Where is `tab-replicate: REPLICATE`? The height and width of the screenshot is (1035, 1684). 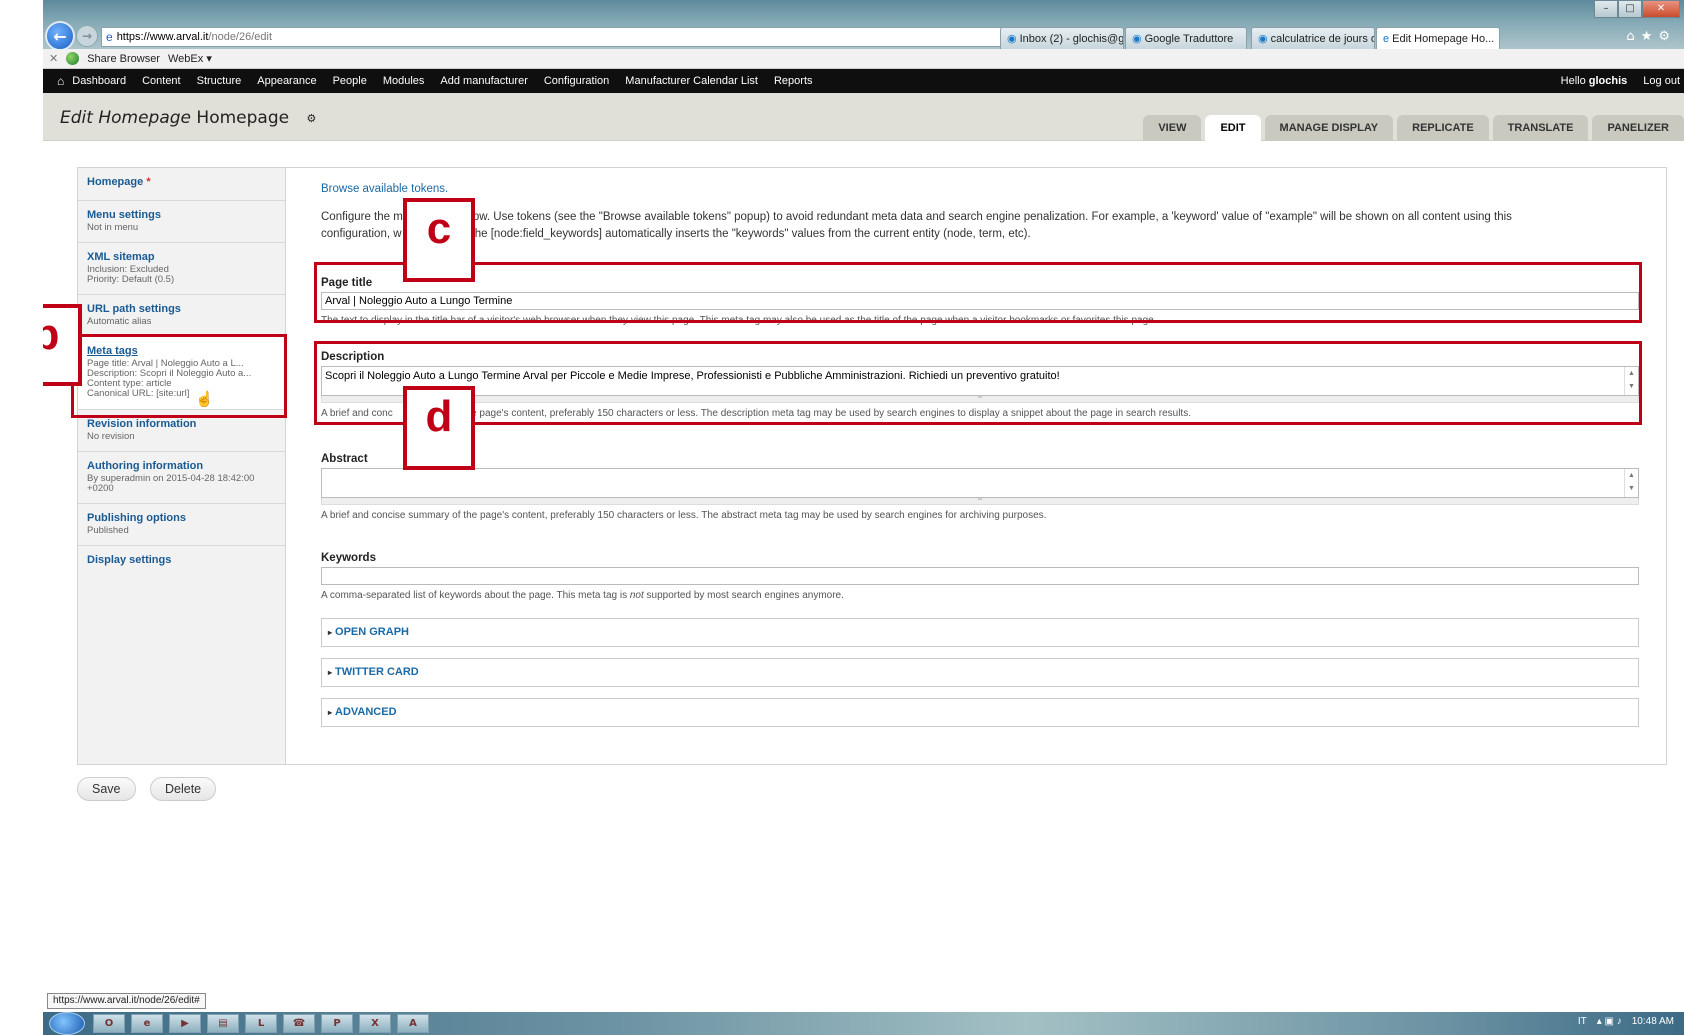 tab-replicate: REPLICATE is located at coordinates (1443, 128).